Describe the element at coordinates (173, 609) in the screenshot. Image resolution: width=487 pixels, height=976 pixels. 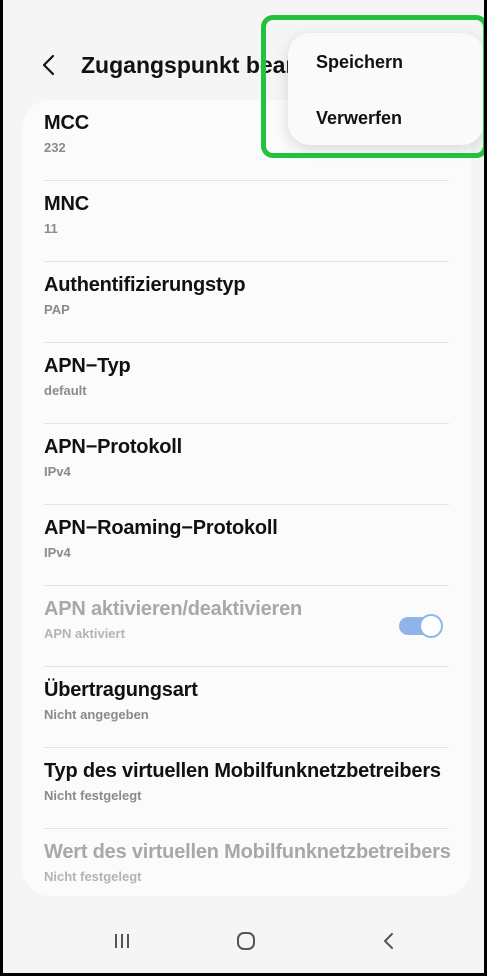
I see `setting-title: APN aktivieren/deaktivieren` at that location.